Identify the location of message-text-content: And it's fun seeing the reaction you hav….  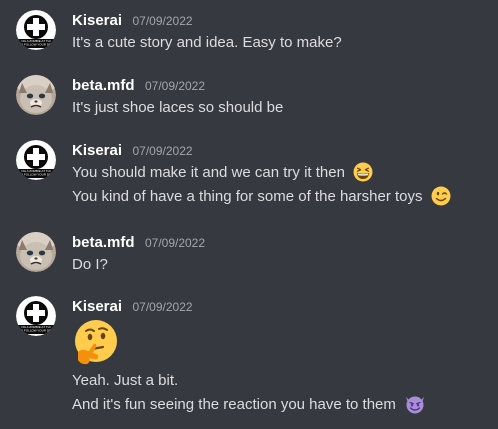
(234, 404).